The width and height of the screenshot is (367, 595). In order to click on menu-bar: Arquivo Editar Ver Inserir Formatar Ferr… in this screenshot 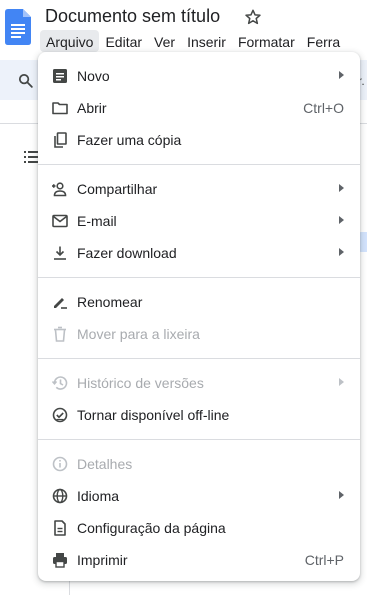, I will do `click(193, 41)`.